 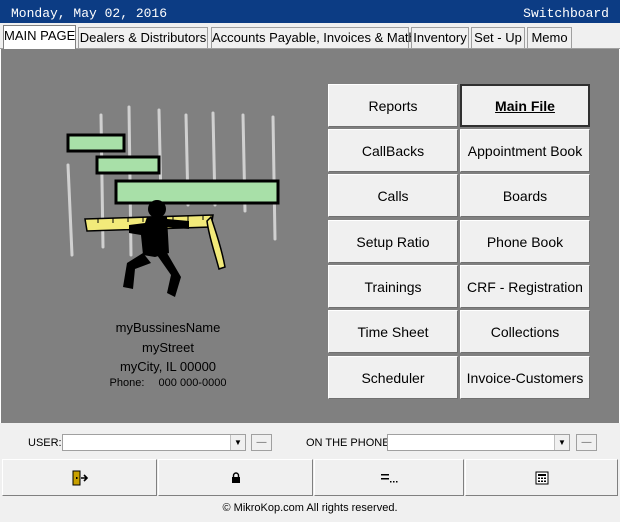 I want to click on crf-registration-button: CRF - Registration, so click(x=525, y=286).